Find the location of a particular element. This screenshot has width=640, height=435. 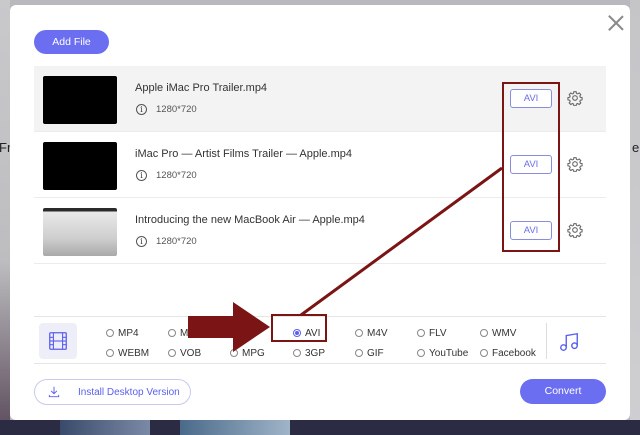

divider is located at coordinates (546, 341).